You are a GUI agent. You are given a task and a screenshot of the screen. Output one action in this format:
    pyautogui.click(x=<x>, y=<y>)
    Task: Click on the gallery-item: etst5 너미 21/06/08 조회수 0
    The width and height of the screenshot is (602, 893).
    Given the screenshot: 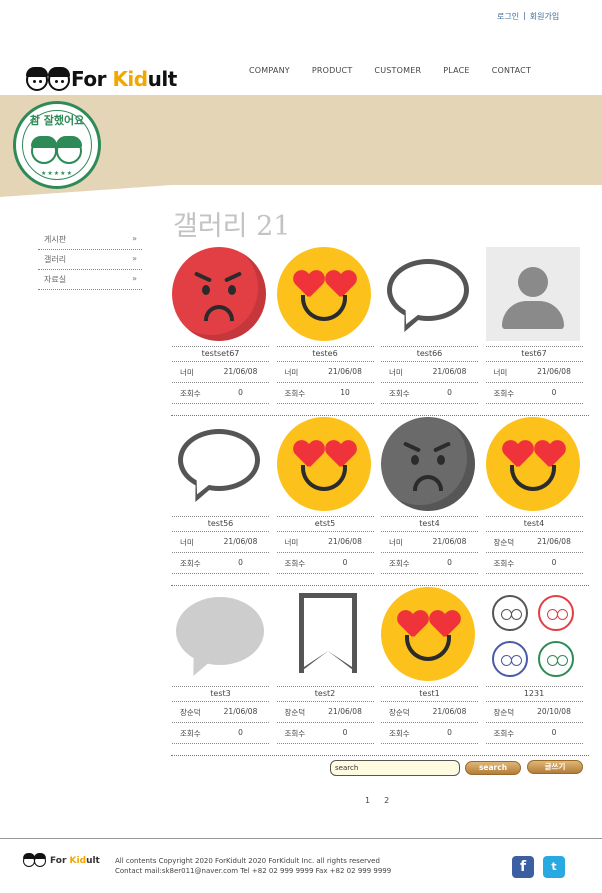 What is the action you would take?
    pyautogui.click(x=328, y=500)
    